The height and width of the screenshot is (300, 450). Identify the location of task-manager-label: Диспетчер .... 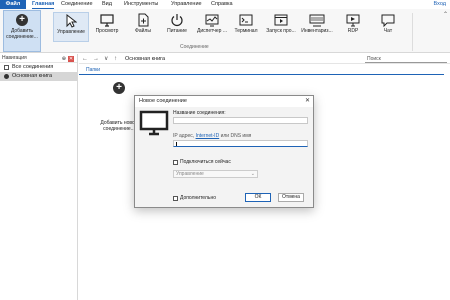
(211, 31).